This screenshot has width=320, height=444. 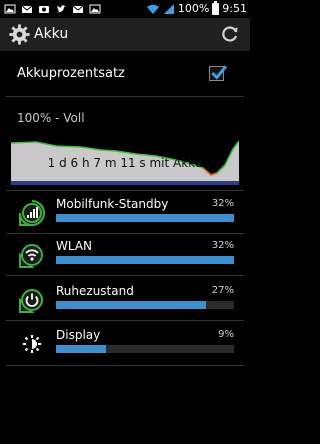 I want to click on refresh-icon, so click(x=230, y=34).